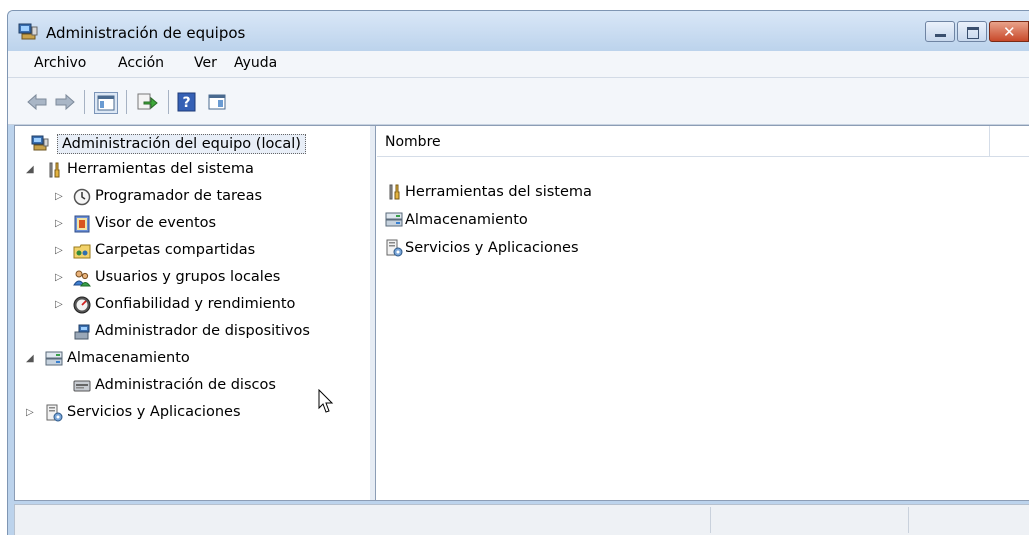 The width and height of the screenshot is (1029, 535). What do you see at coordinates (82, 278) in the screenshot?
I see `users-icon` at bounding box center [82, 278].